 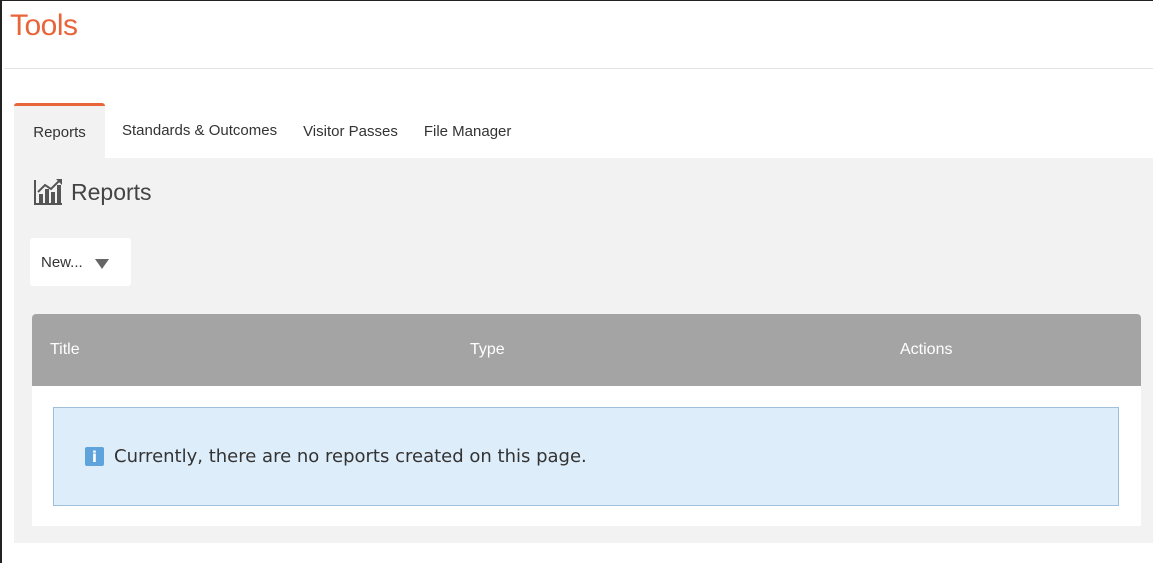 What do you see at coordinates (350, 130) in the screenshot?
I see `tab-visitor-passes: Visitor Passes` at bounding box center [350, 130].